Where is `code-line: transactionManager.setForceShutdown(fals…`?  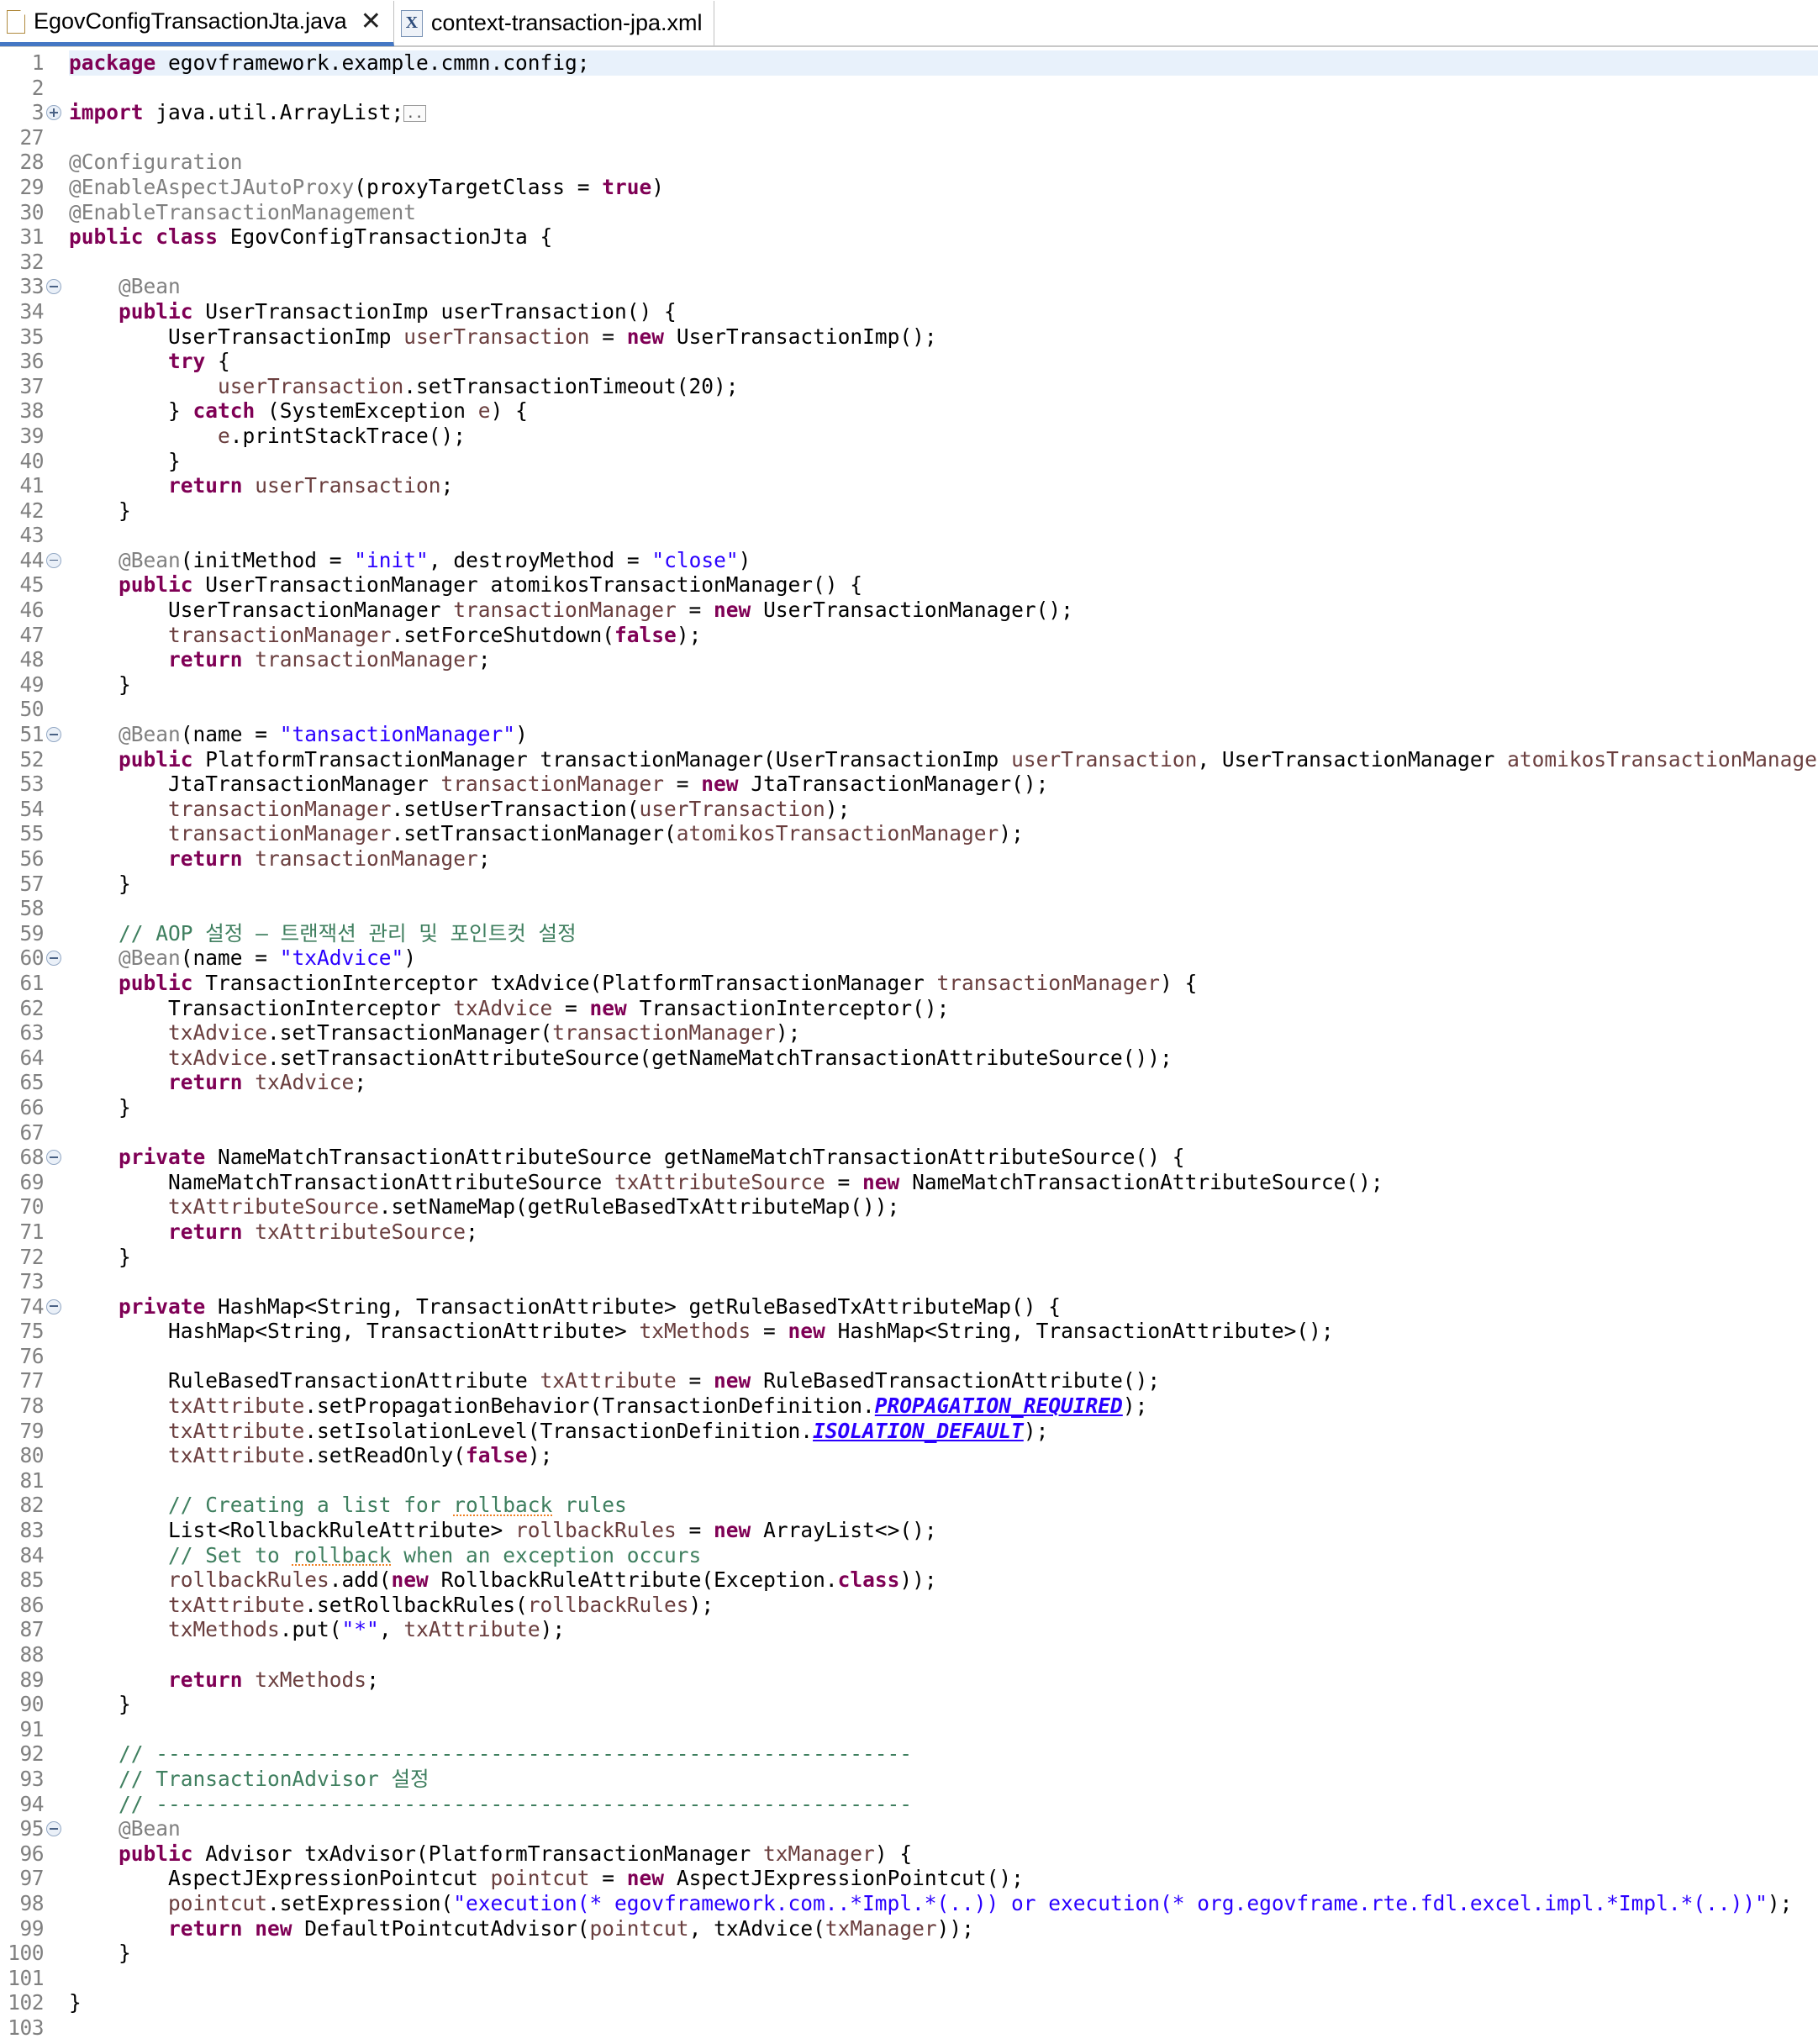 code-line: transactionManager.setForceShutdown(fals… is located at coordinates (943, 635).